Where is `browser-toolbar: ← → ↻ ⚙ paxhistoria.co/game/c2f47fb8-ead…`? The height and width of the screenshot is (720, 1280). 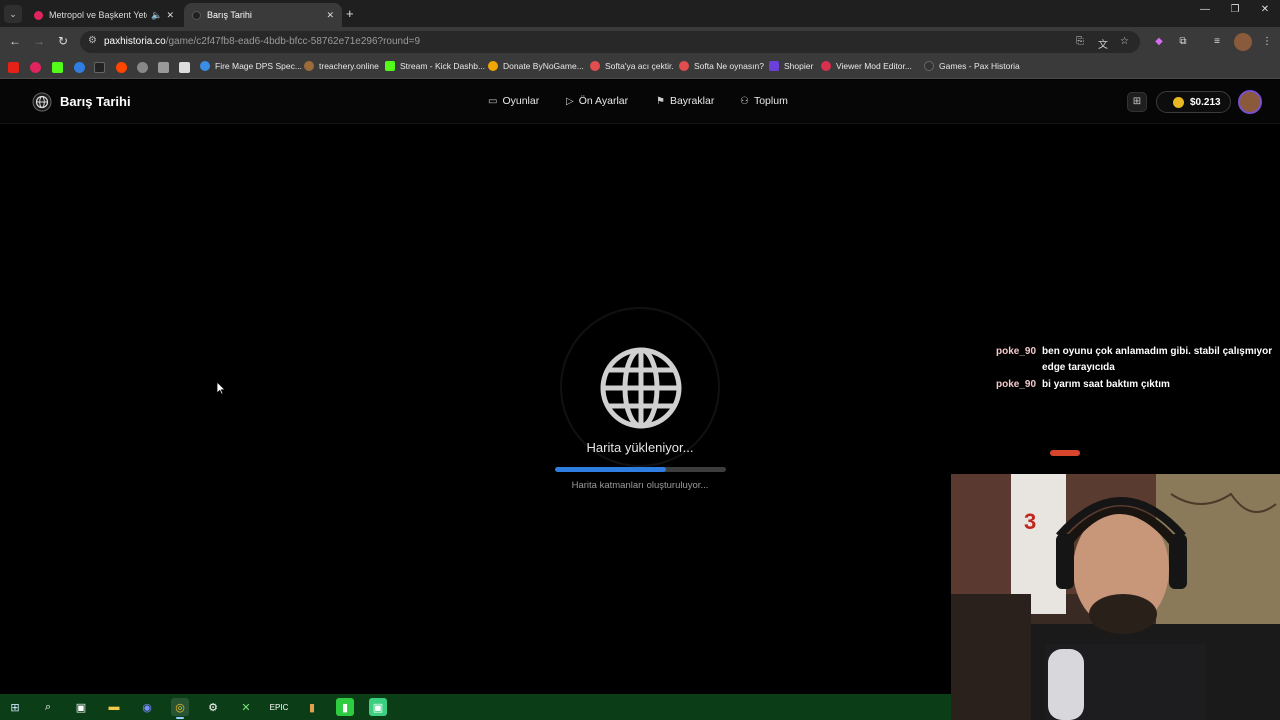 browser-toolbar: ← → ↻ ⚙ paxhistoria.co/game/c2f47fb8-ead… is located at coordinates (640, 42).